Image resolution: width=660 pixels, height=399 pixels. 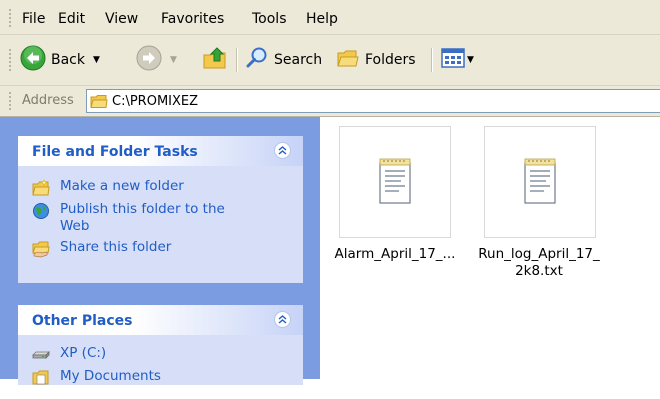 What do you see at coordinates (160, 354) in the screenshot?
I see `place-xp-drive: XP (C:)` at bounding box center [160, 354].